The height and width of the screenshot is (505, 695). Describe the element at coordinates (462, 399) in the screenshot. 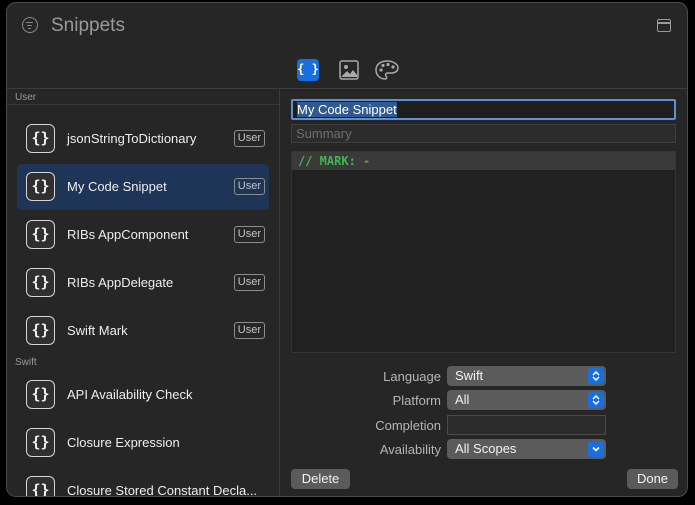

I see `platform-value: All` at that location.